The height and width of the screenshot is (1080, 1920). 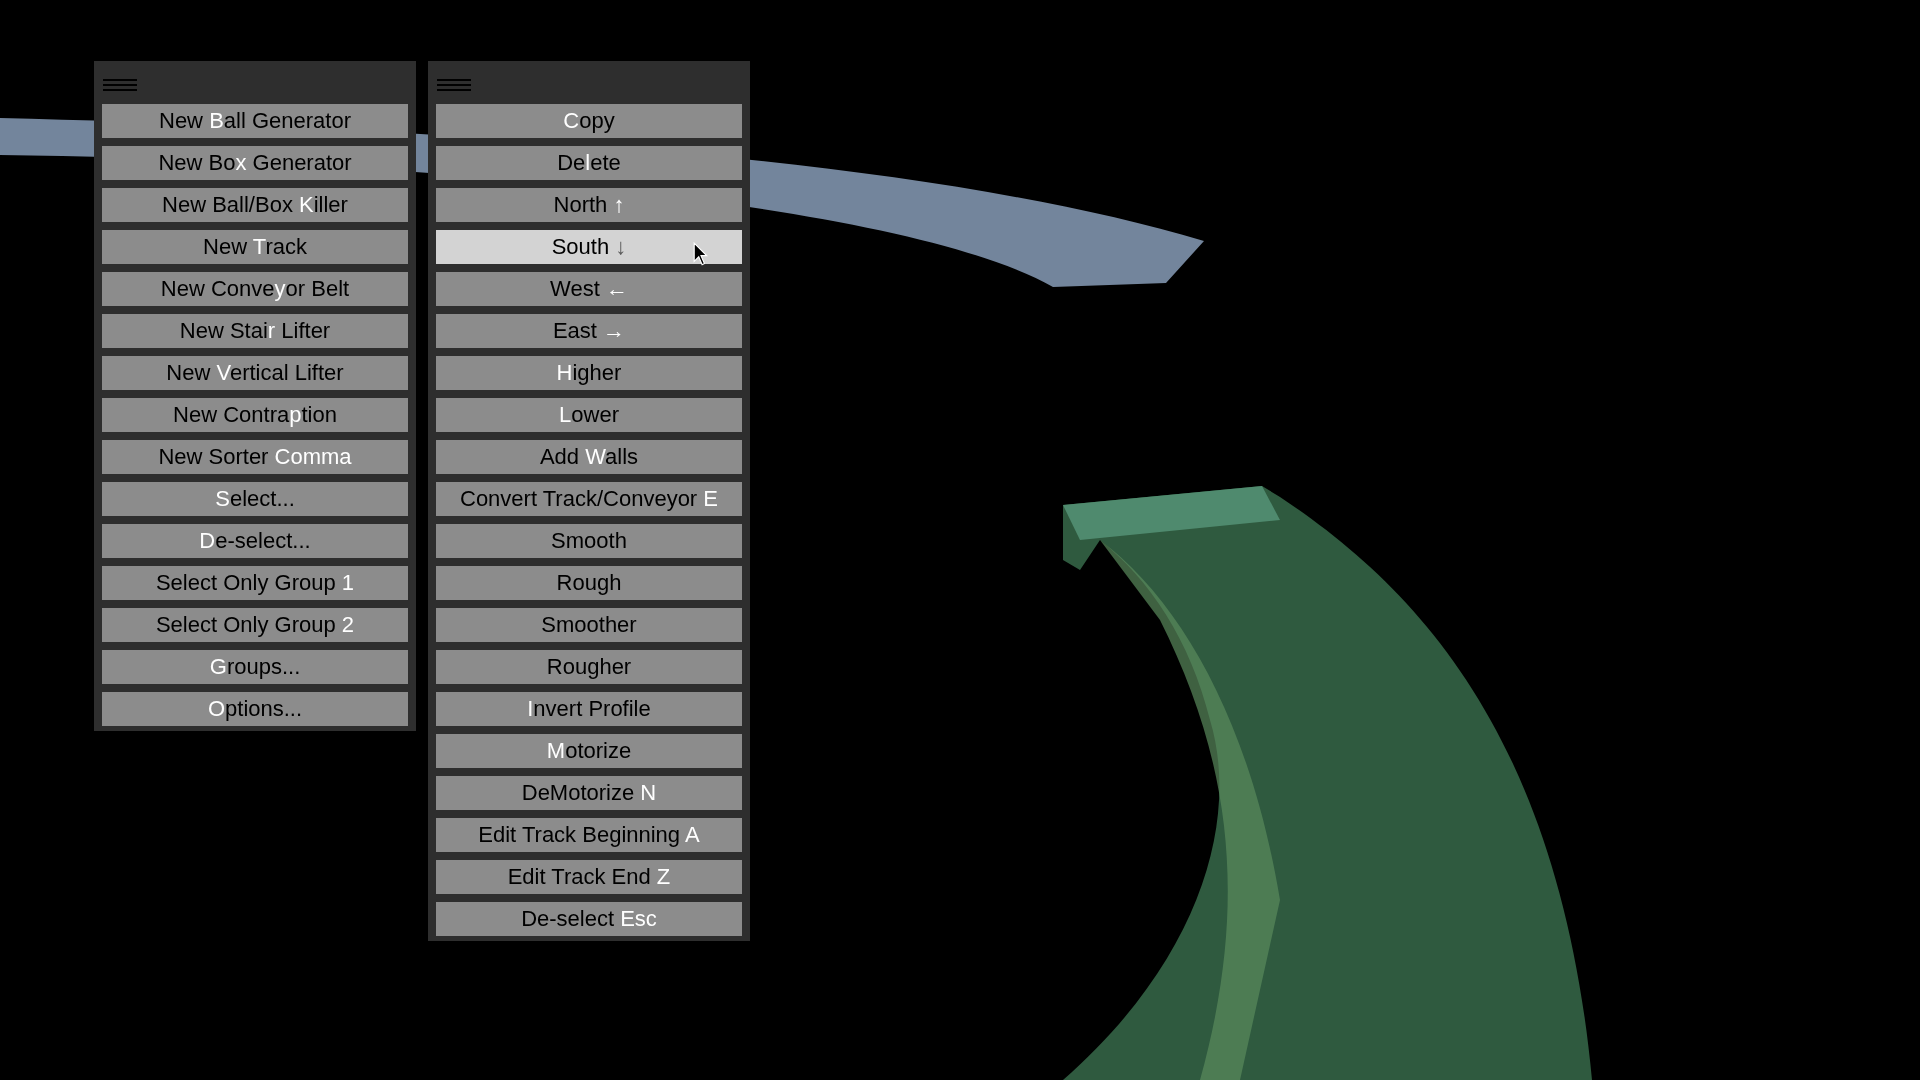 I want to click on menu-button: East →, so click(x=589, y=331).